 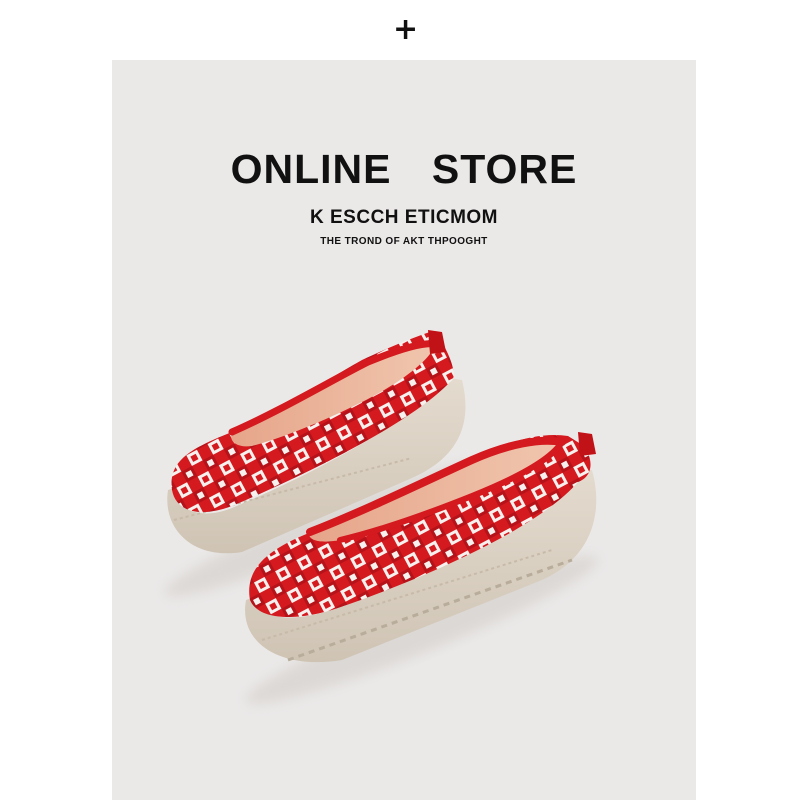 I want to click on store-title: ONLINE STORE, so click(x=404, y=169).